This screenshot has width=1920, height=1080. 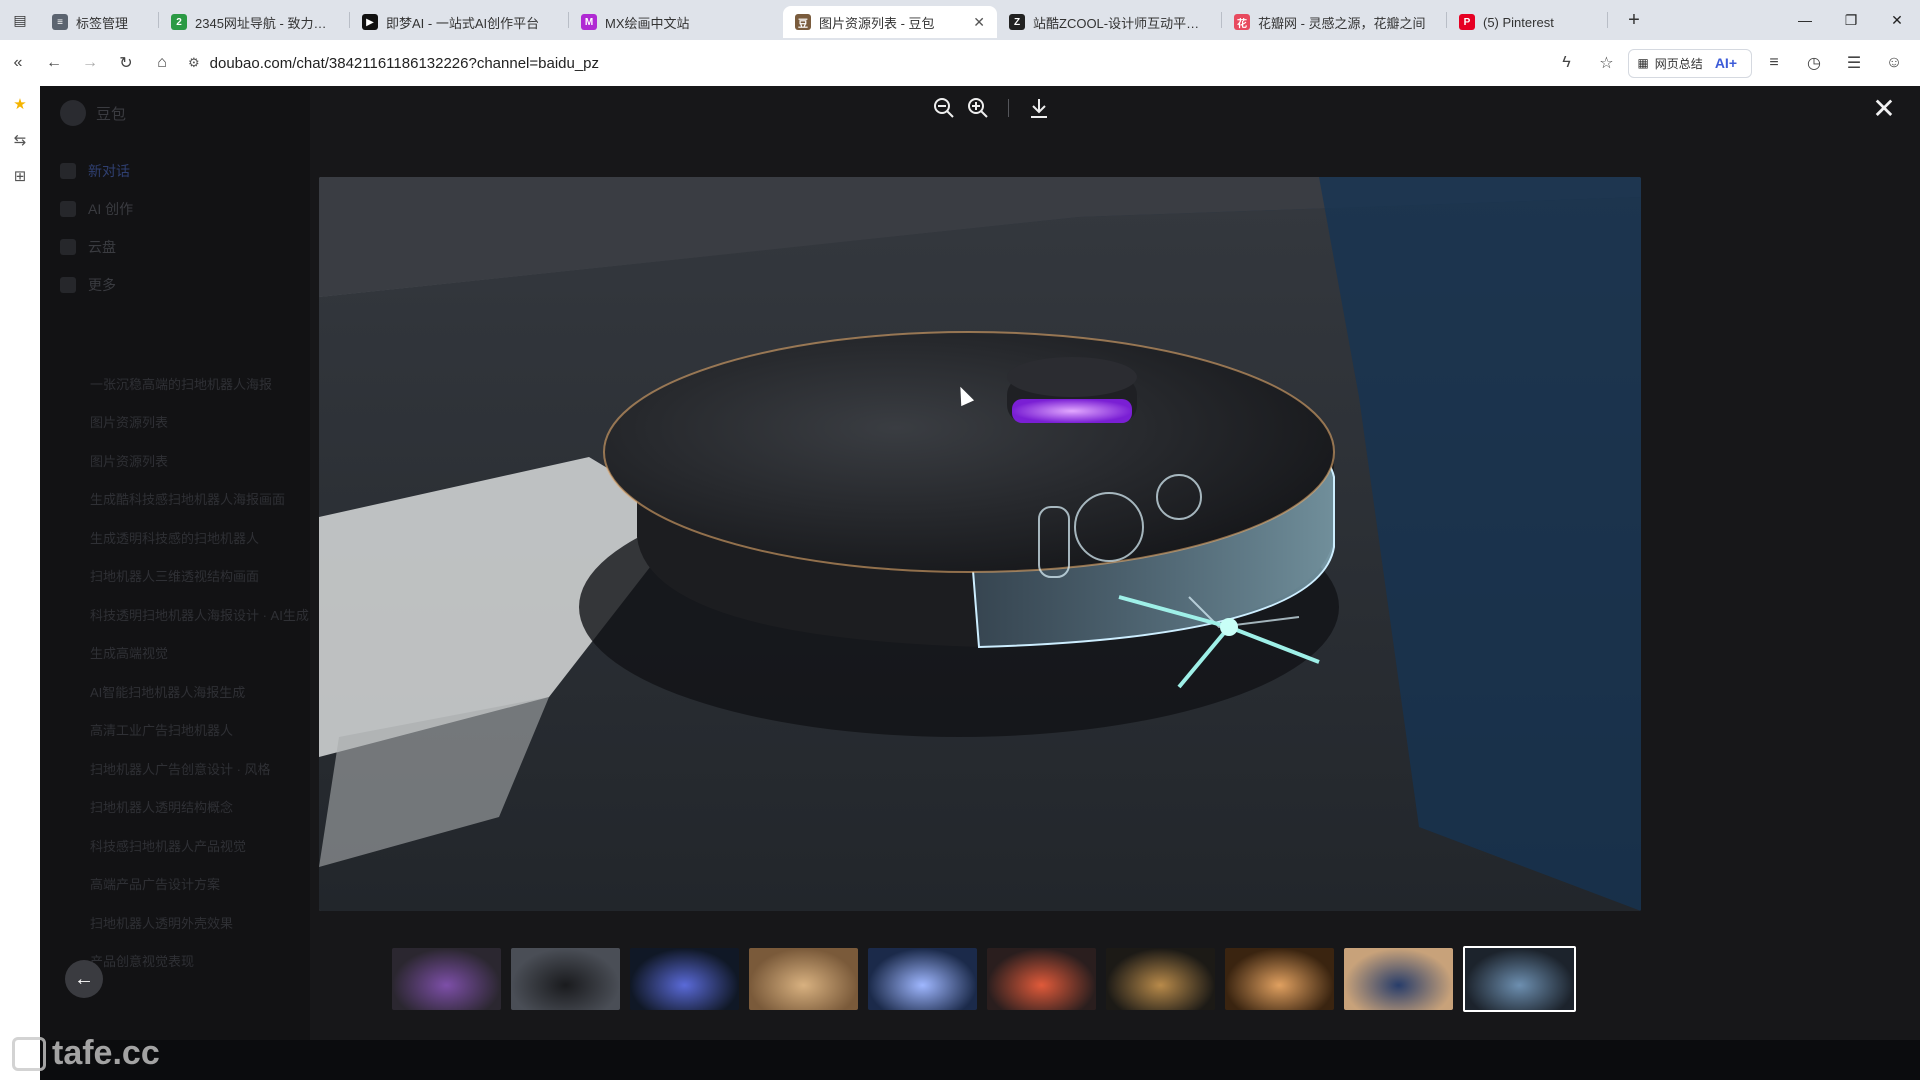 I want to click on history-item: 扫地机器人广告创意设计 · 风格, so click(x=199, y=768).